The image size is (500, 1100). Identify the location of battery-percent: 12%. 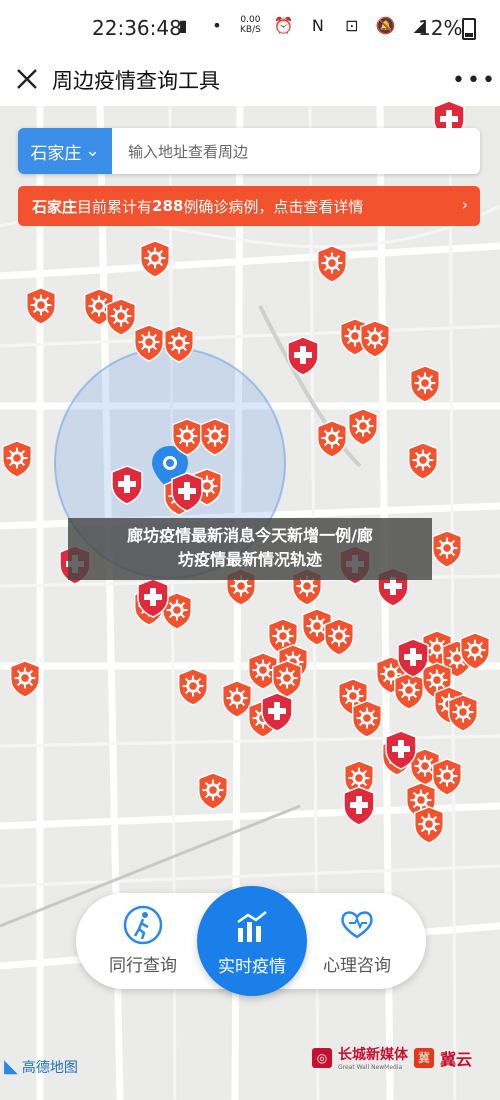
(440, 28).